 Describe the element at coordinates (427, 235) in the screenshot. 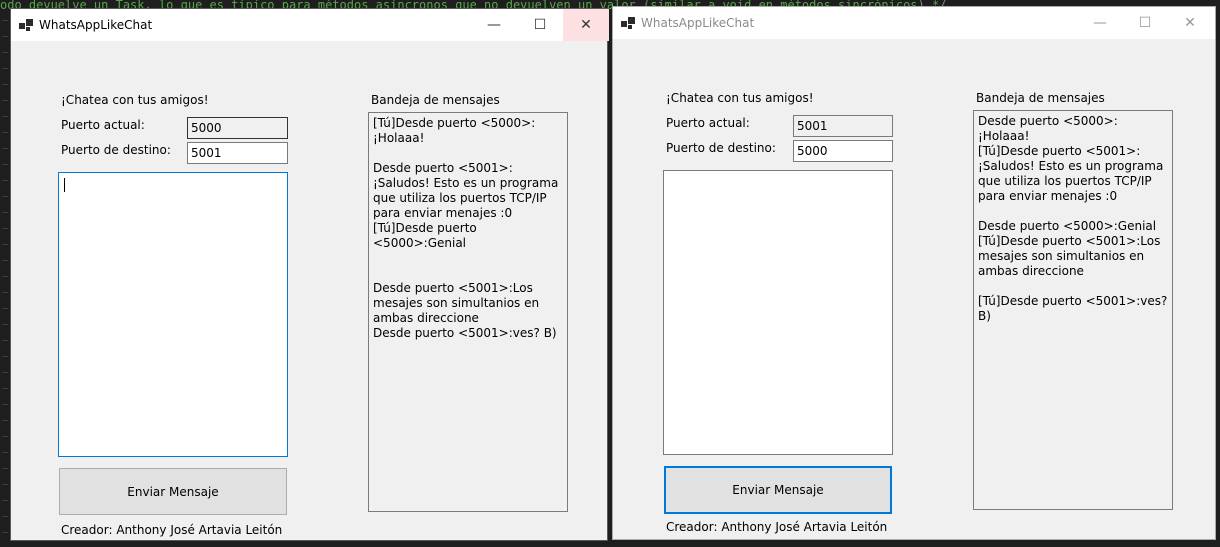

I see `inbox-message: [Tú]Desde puerto <5000>:Genial` at that location.